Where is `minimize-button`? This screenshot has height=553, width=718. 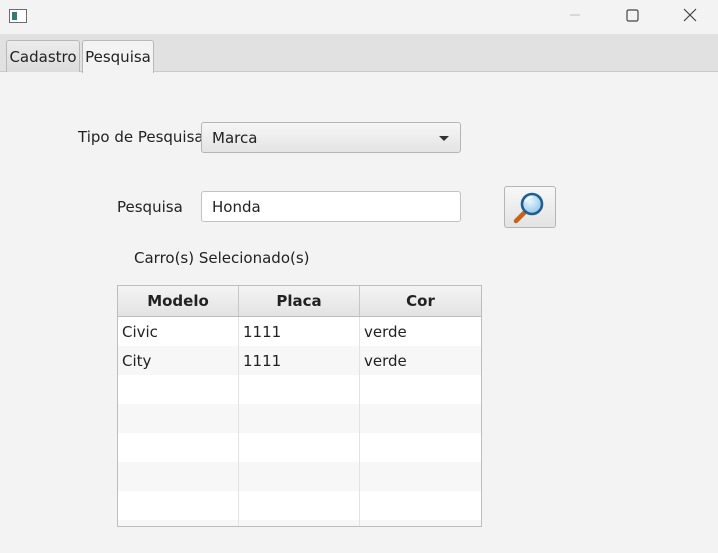
minimize-button is located at coordinates (575, 15).